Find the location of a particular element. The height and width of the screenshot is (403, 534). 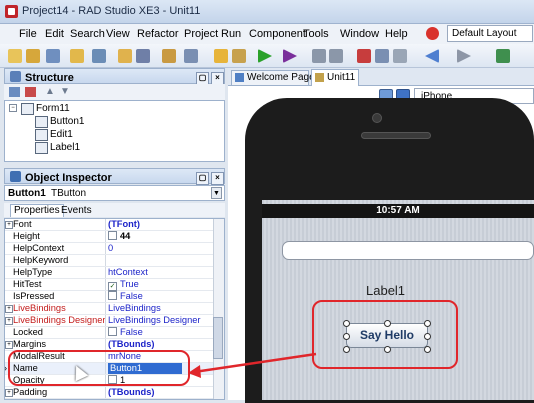

property-row-padding: + Padding (TBounds) is located at coordinates (110, 393).